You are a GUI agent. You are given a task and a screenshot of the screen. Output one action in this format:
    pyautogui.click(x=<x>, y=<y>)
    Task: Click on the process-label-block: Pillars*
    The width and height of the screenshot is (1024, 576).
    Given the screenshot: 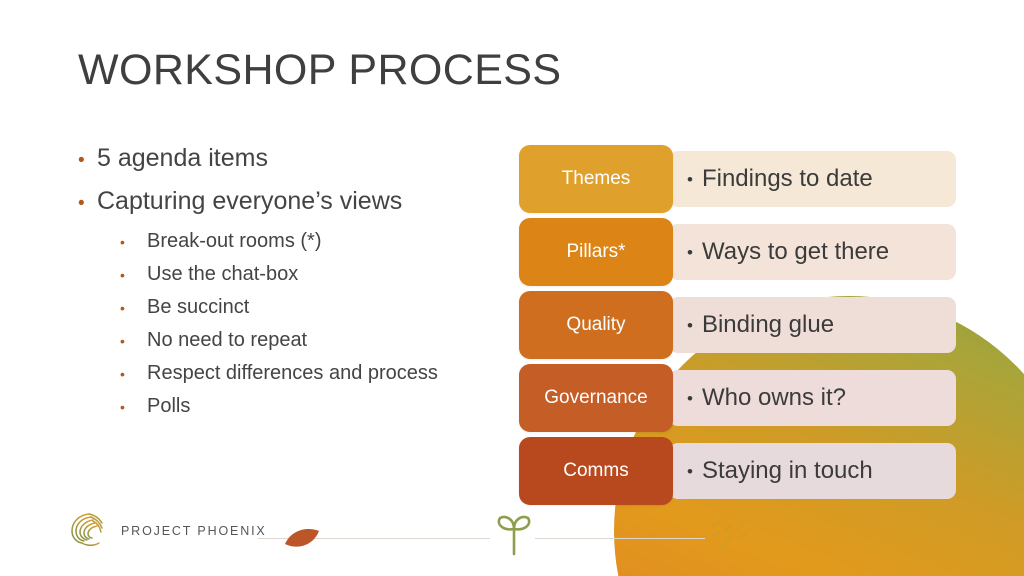 What is the action you would take?
    pyautogui.click(x=596, y=252)
    